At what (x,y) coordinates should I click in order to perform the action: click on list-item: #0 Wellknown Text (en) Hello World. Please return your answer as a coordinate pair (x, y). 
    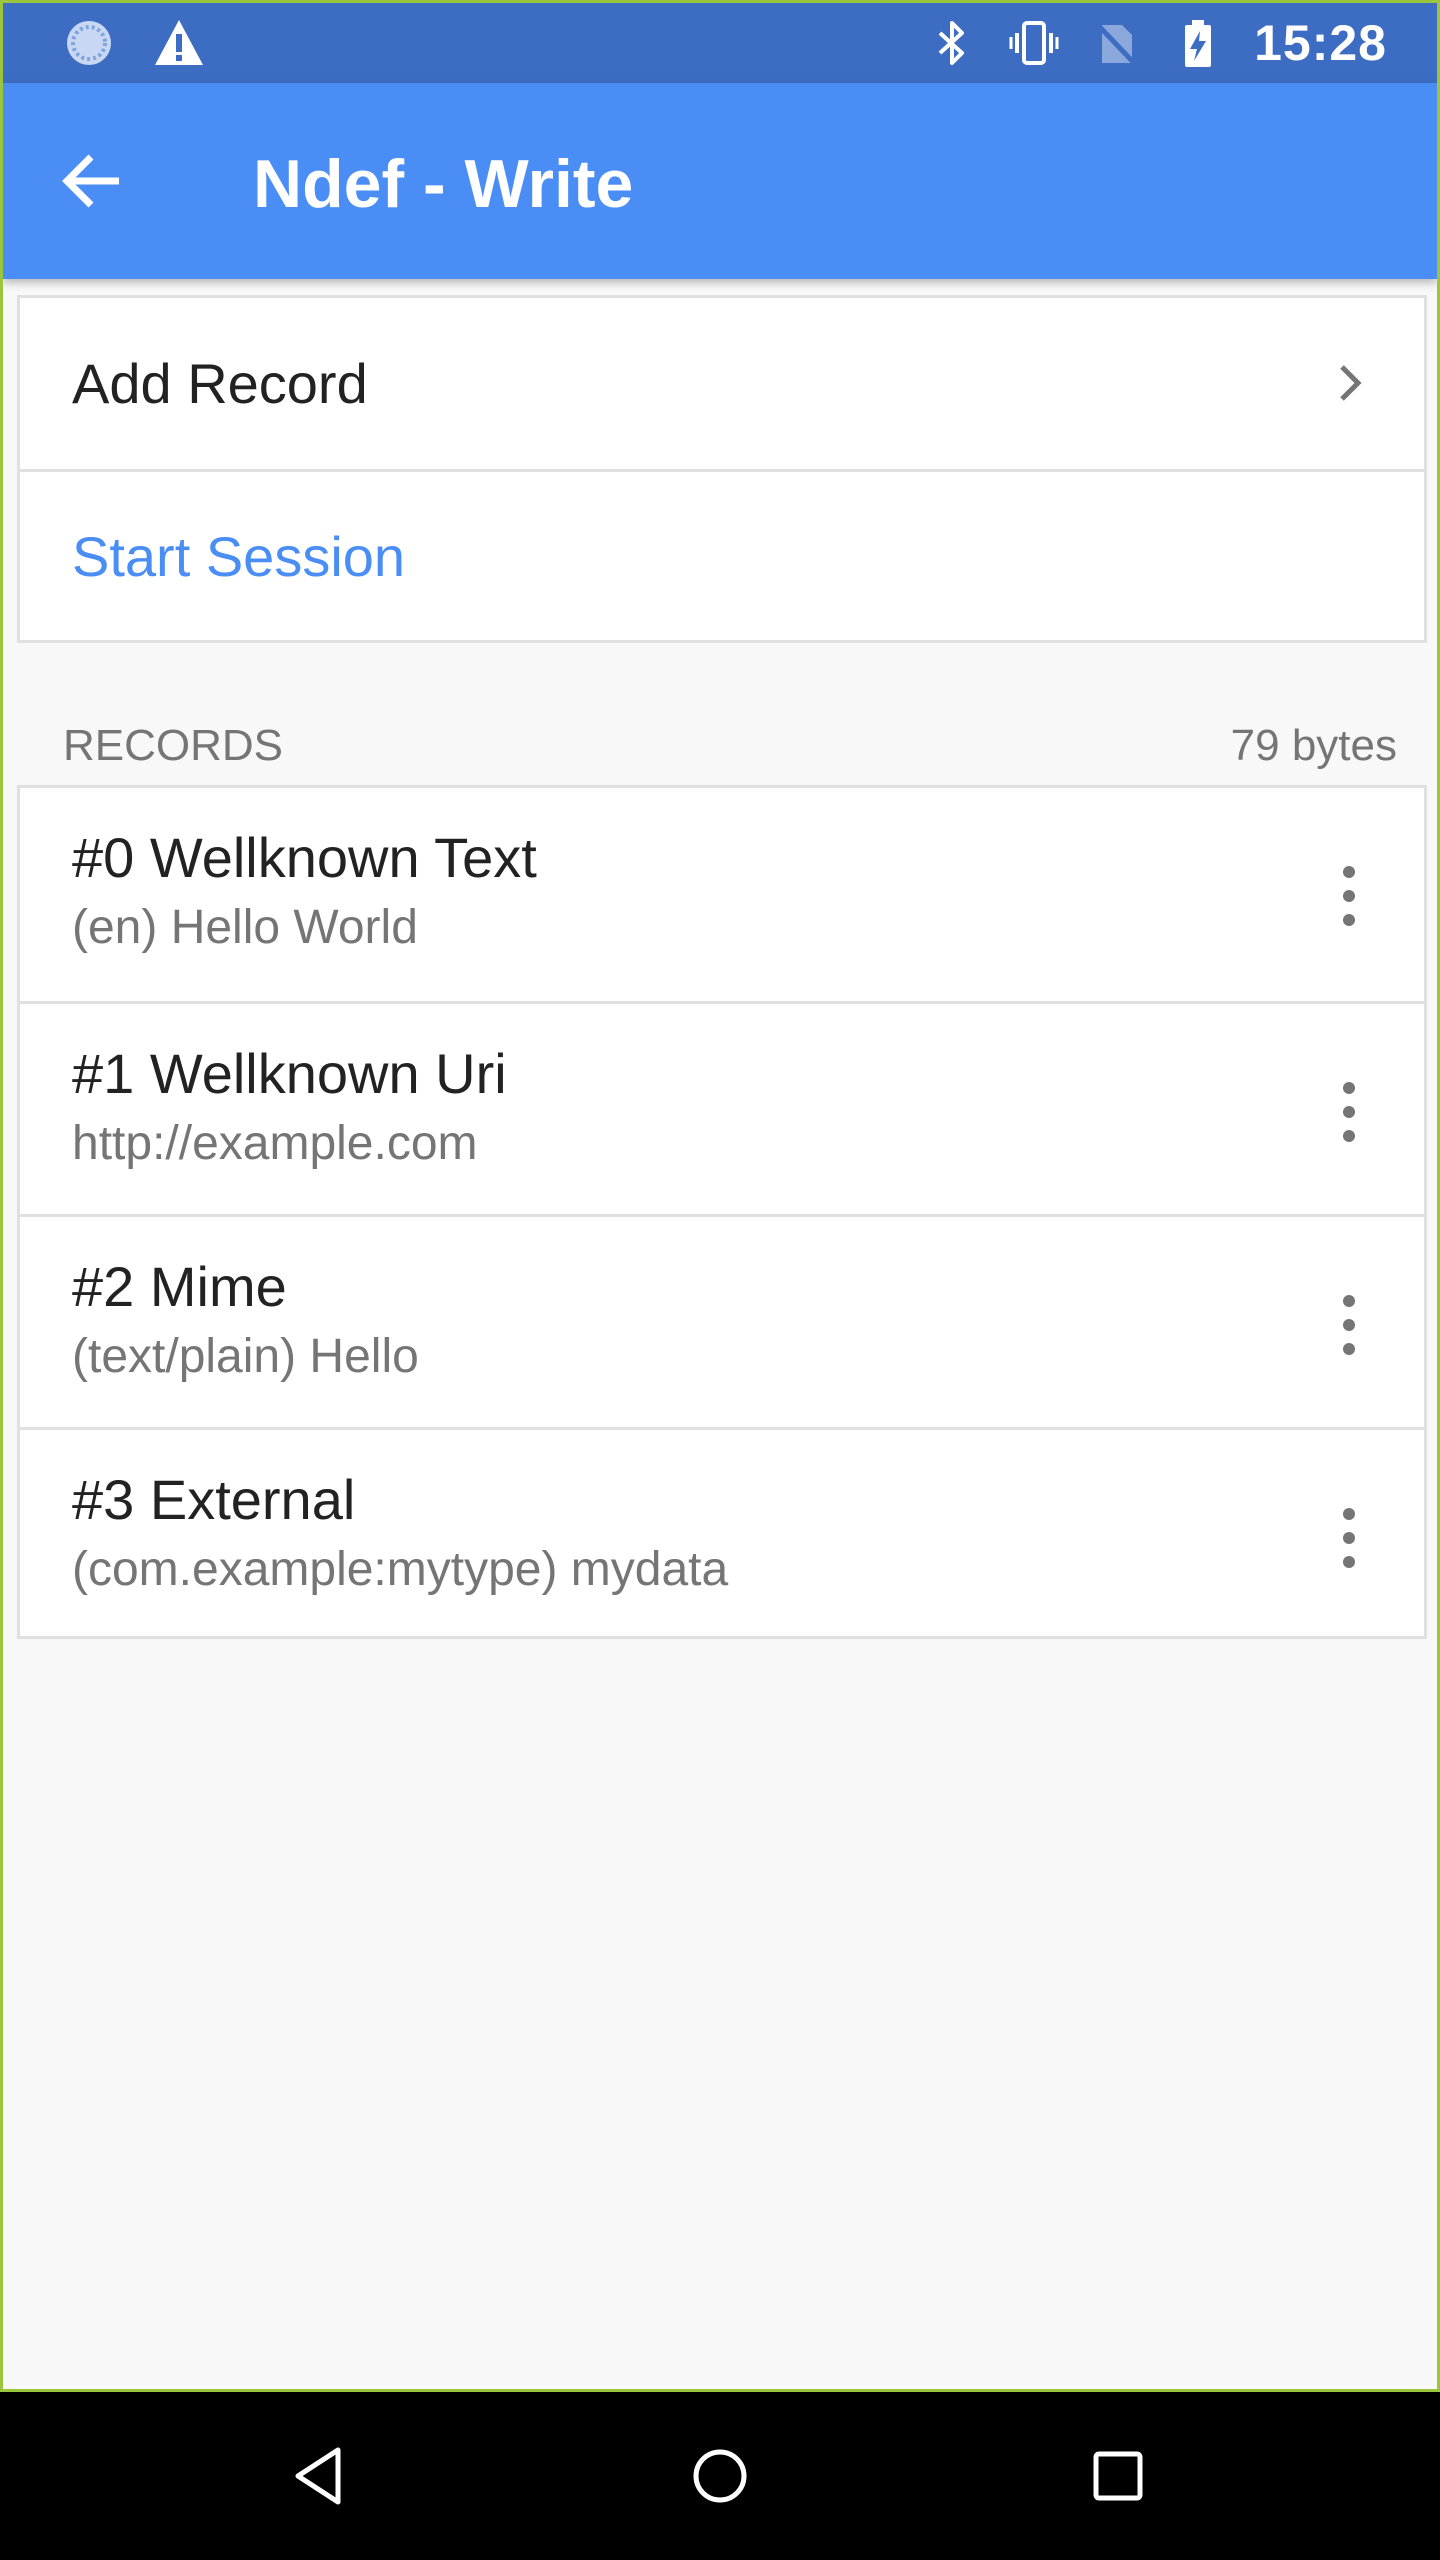
    Looking at the image, I should click on (722, 894).